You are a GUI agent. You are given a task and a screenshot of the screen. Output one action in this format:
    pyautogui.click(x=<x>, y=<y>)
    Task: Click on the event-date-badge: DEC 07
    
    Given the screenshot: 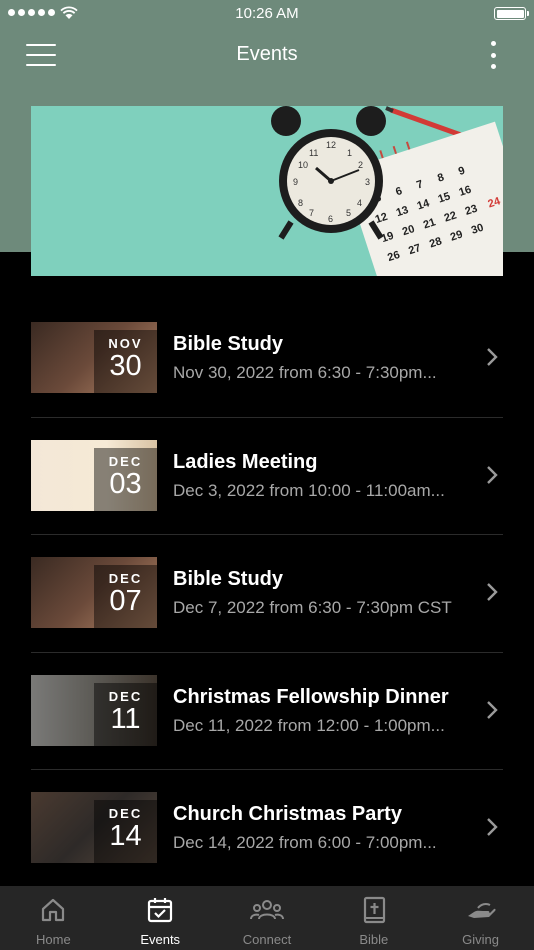 What is the action you would take?
    pyautogui.click(x=125, y=596)
    